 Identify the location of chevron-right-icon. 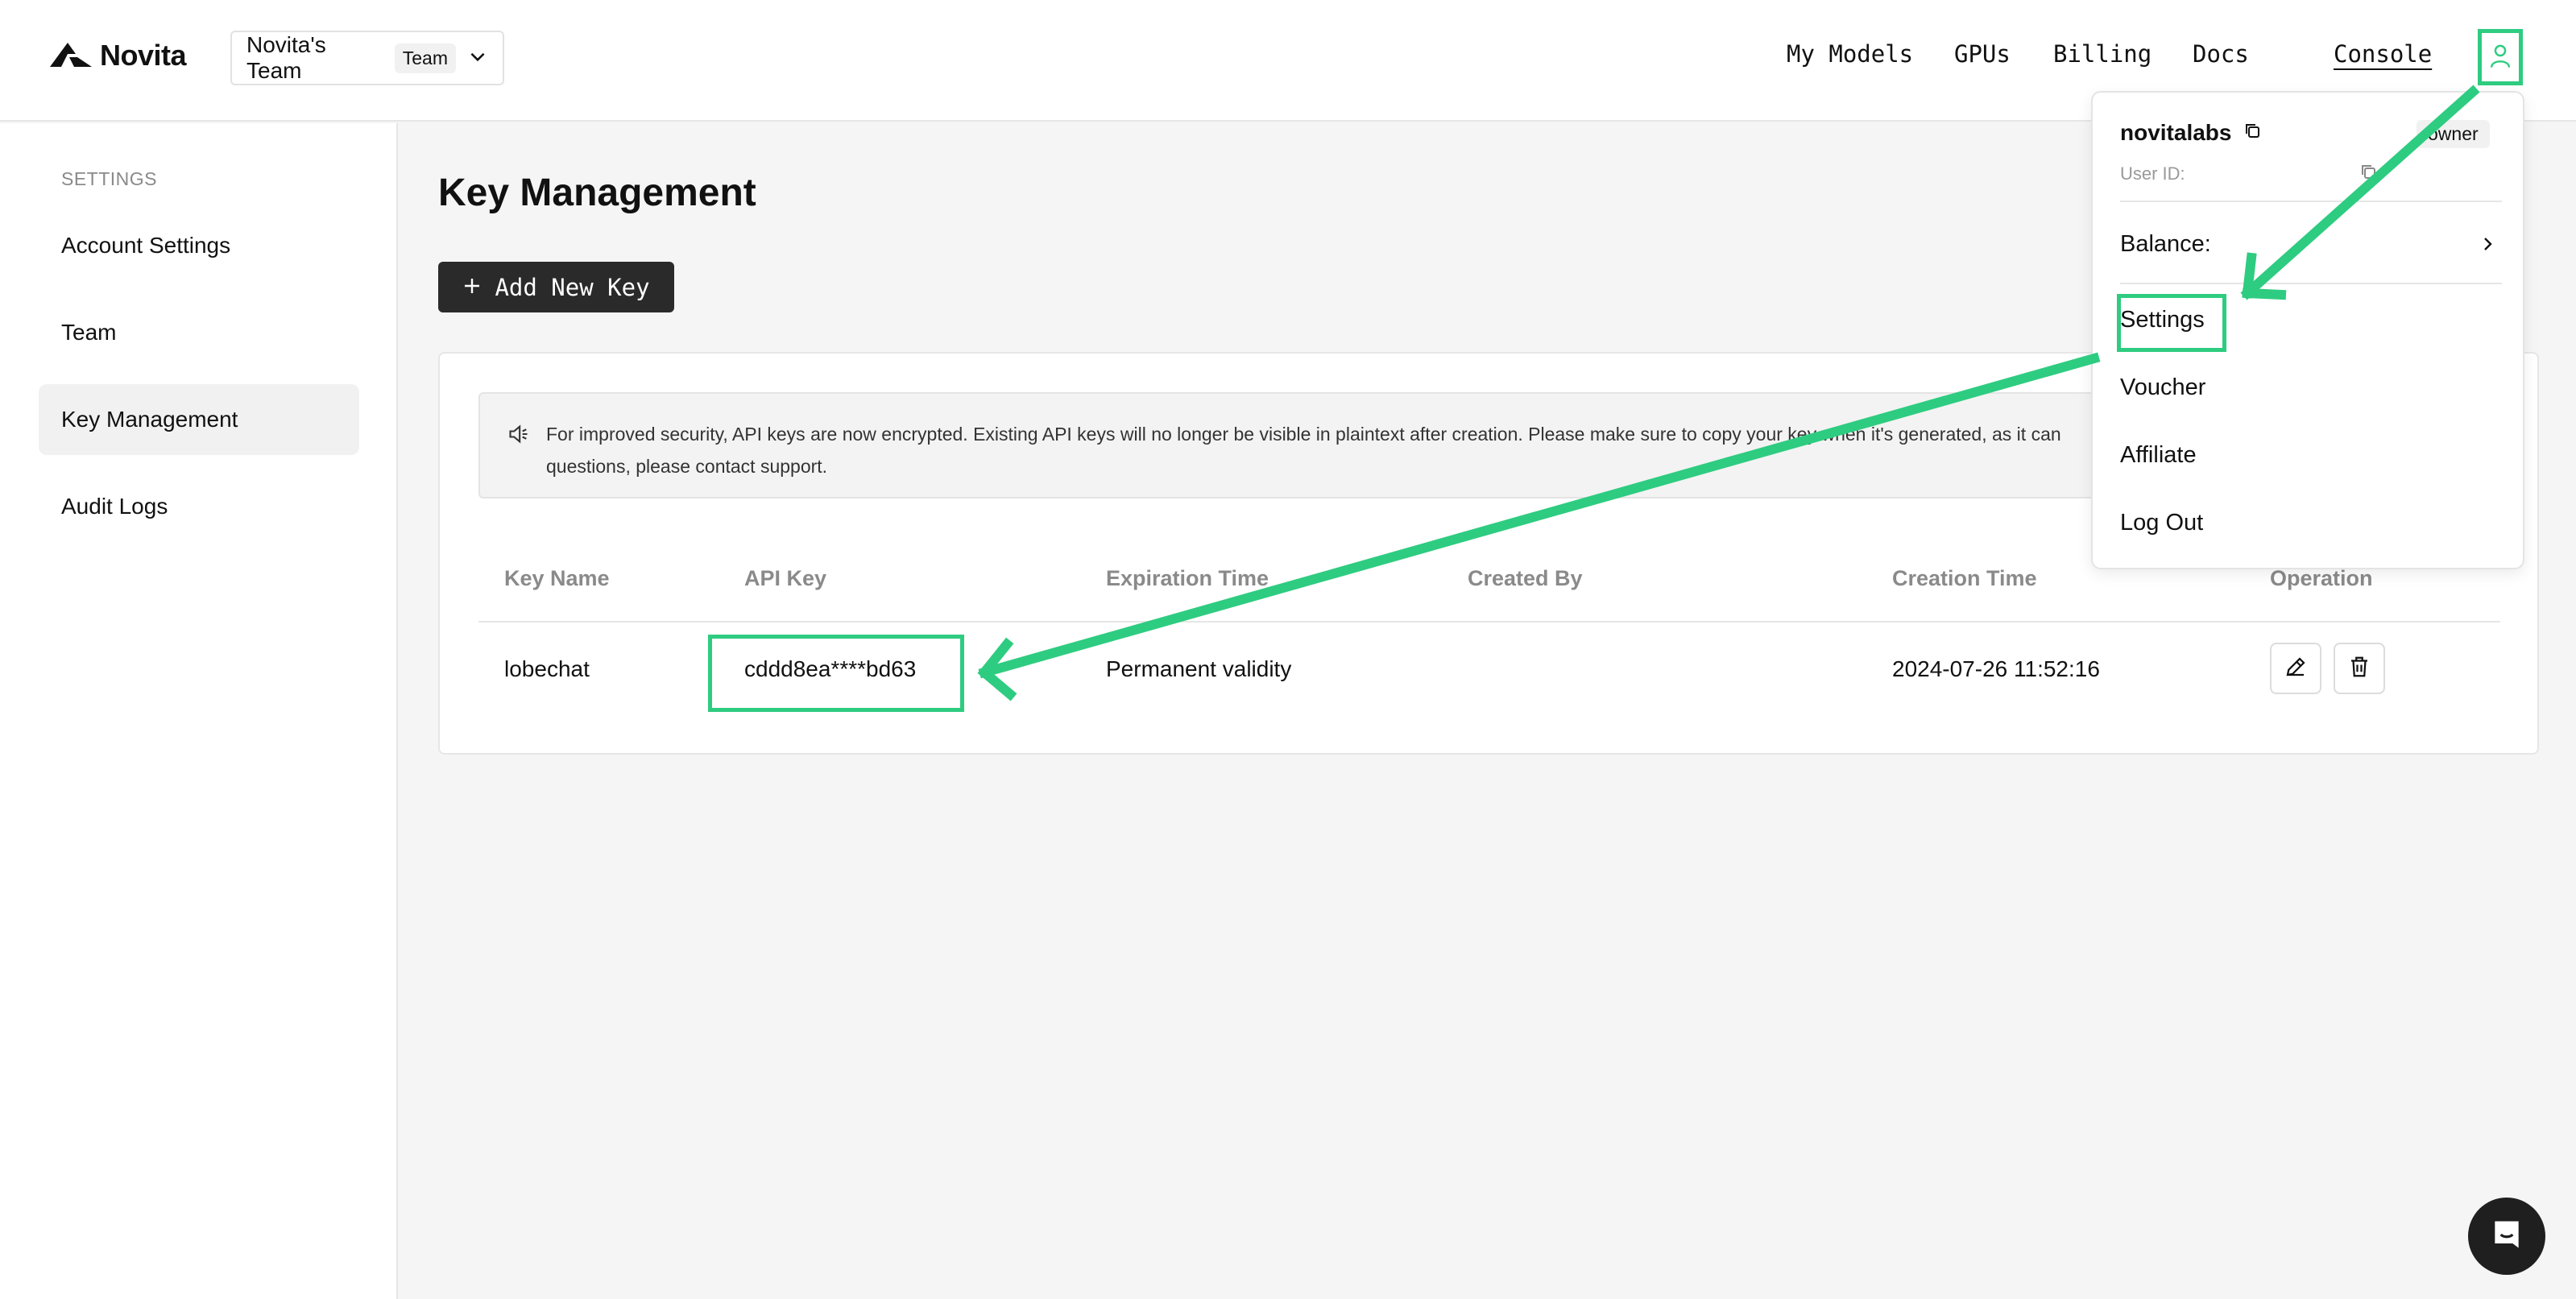
(2487, 246).